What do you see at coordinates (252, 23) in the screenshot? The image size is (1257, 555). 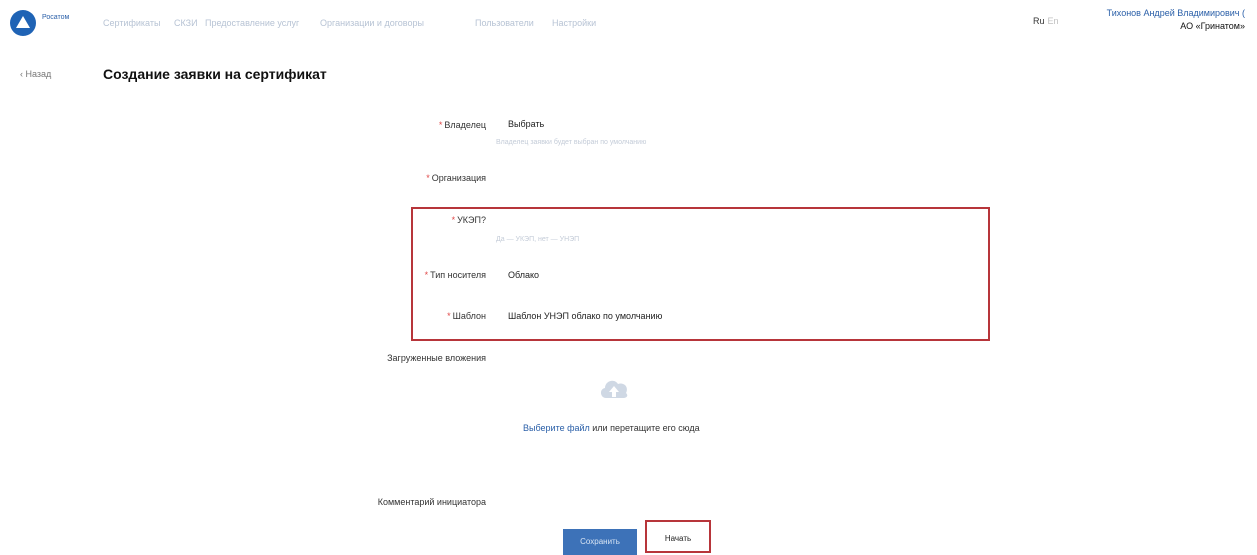 I see `nav-services: Предоставление услуг` at bounding box center [252, 23].